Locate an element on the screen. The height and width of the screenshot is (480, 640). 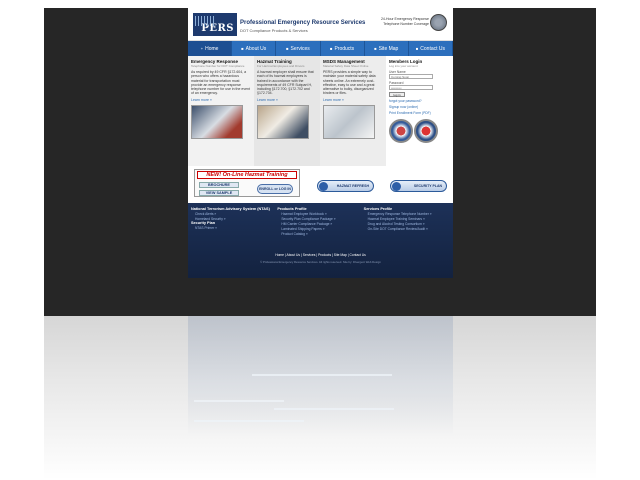
nav-contact: ■ Contact Us is located at coordinates (431, 48).